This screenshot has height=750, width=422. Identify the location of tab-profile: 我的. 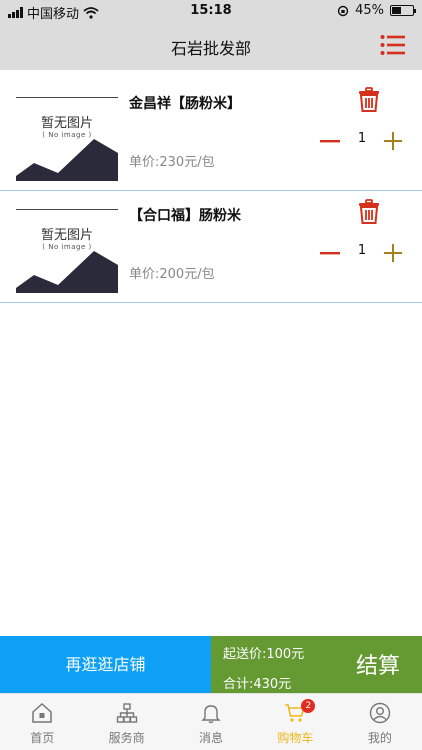
(380, 722).